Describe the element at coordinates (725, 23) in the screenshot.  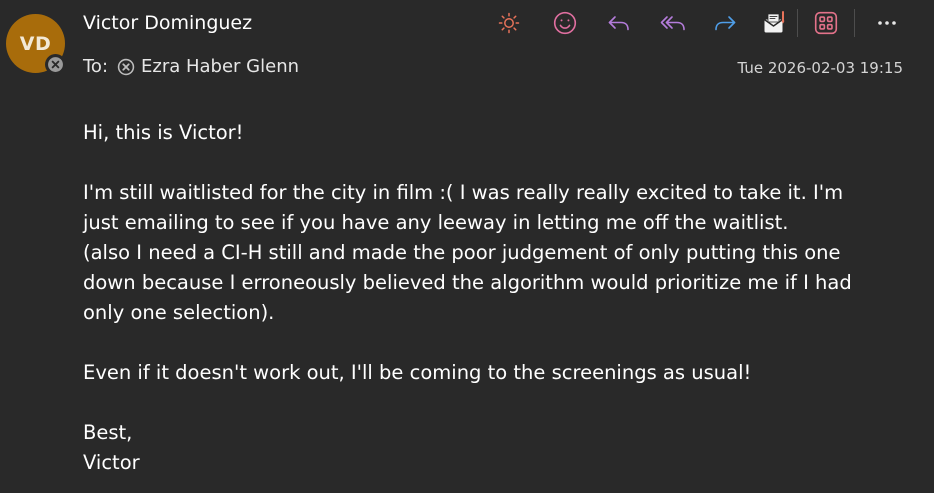
I see `forward-icon` at that location.